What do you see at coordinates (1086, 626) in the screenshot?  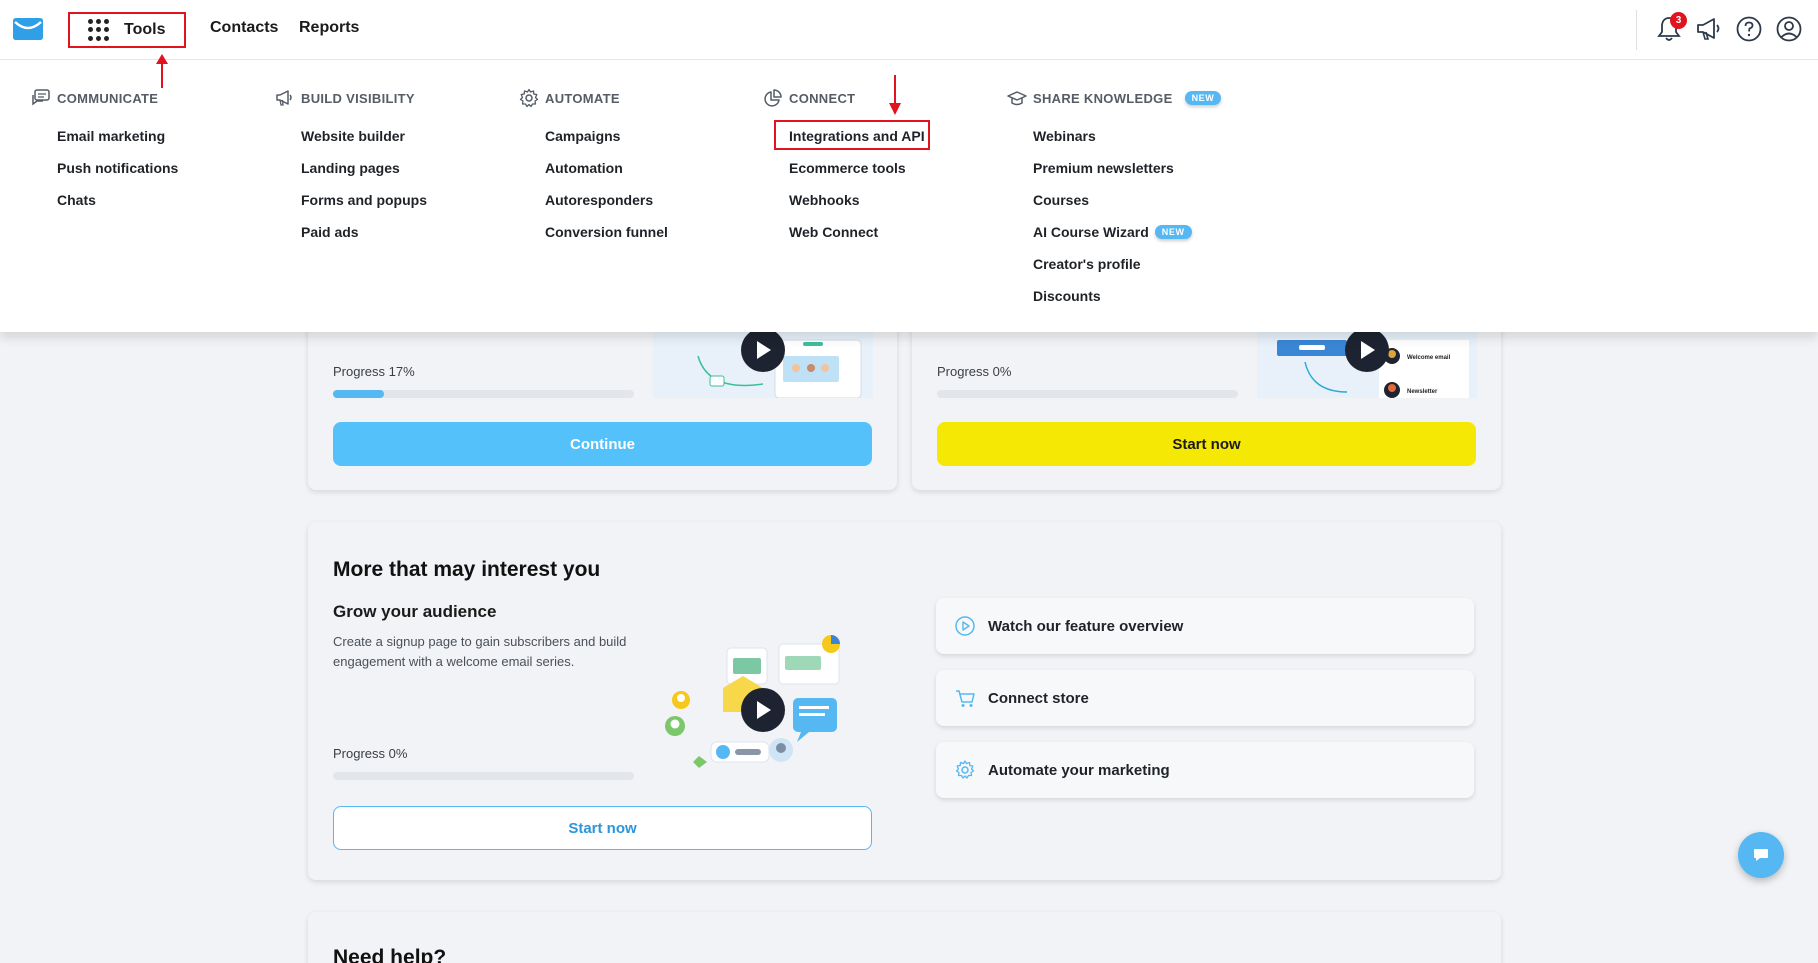 I see `link-label: Watch our feature overview` at bounding box center [1086, 626].